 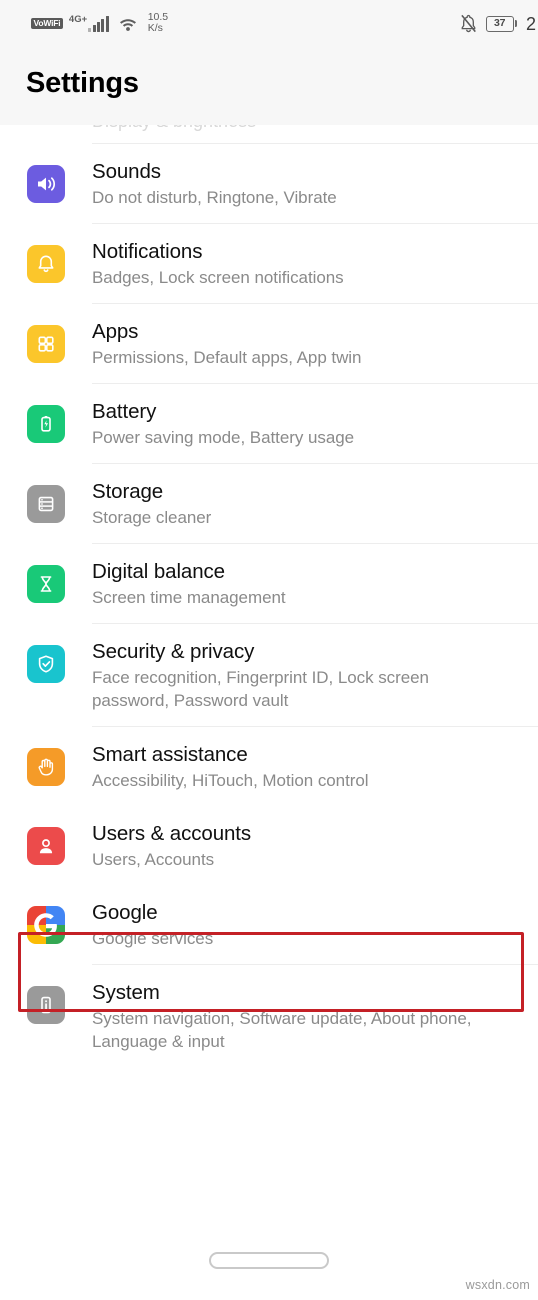 What do you see at coordinates (115, 331) in the screenshot?
I see `row-title: Apps` at bounding box center [115, 331].